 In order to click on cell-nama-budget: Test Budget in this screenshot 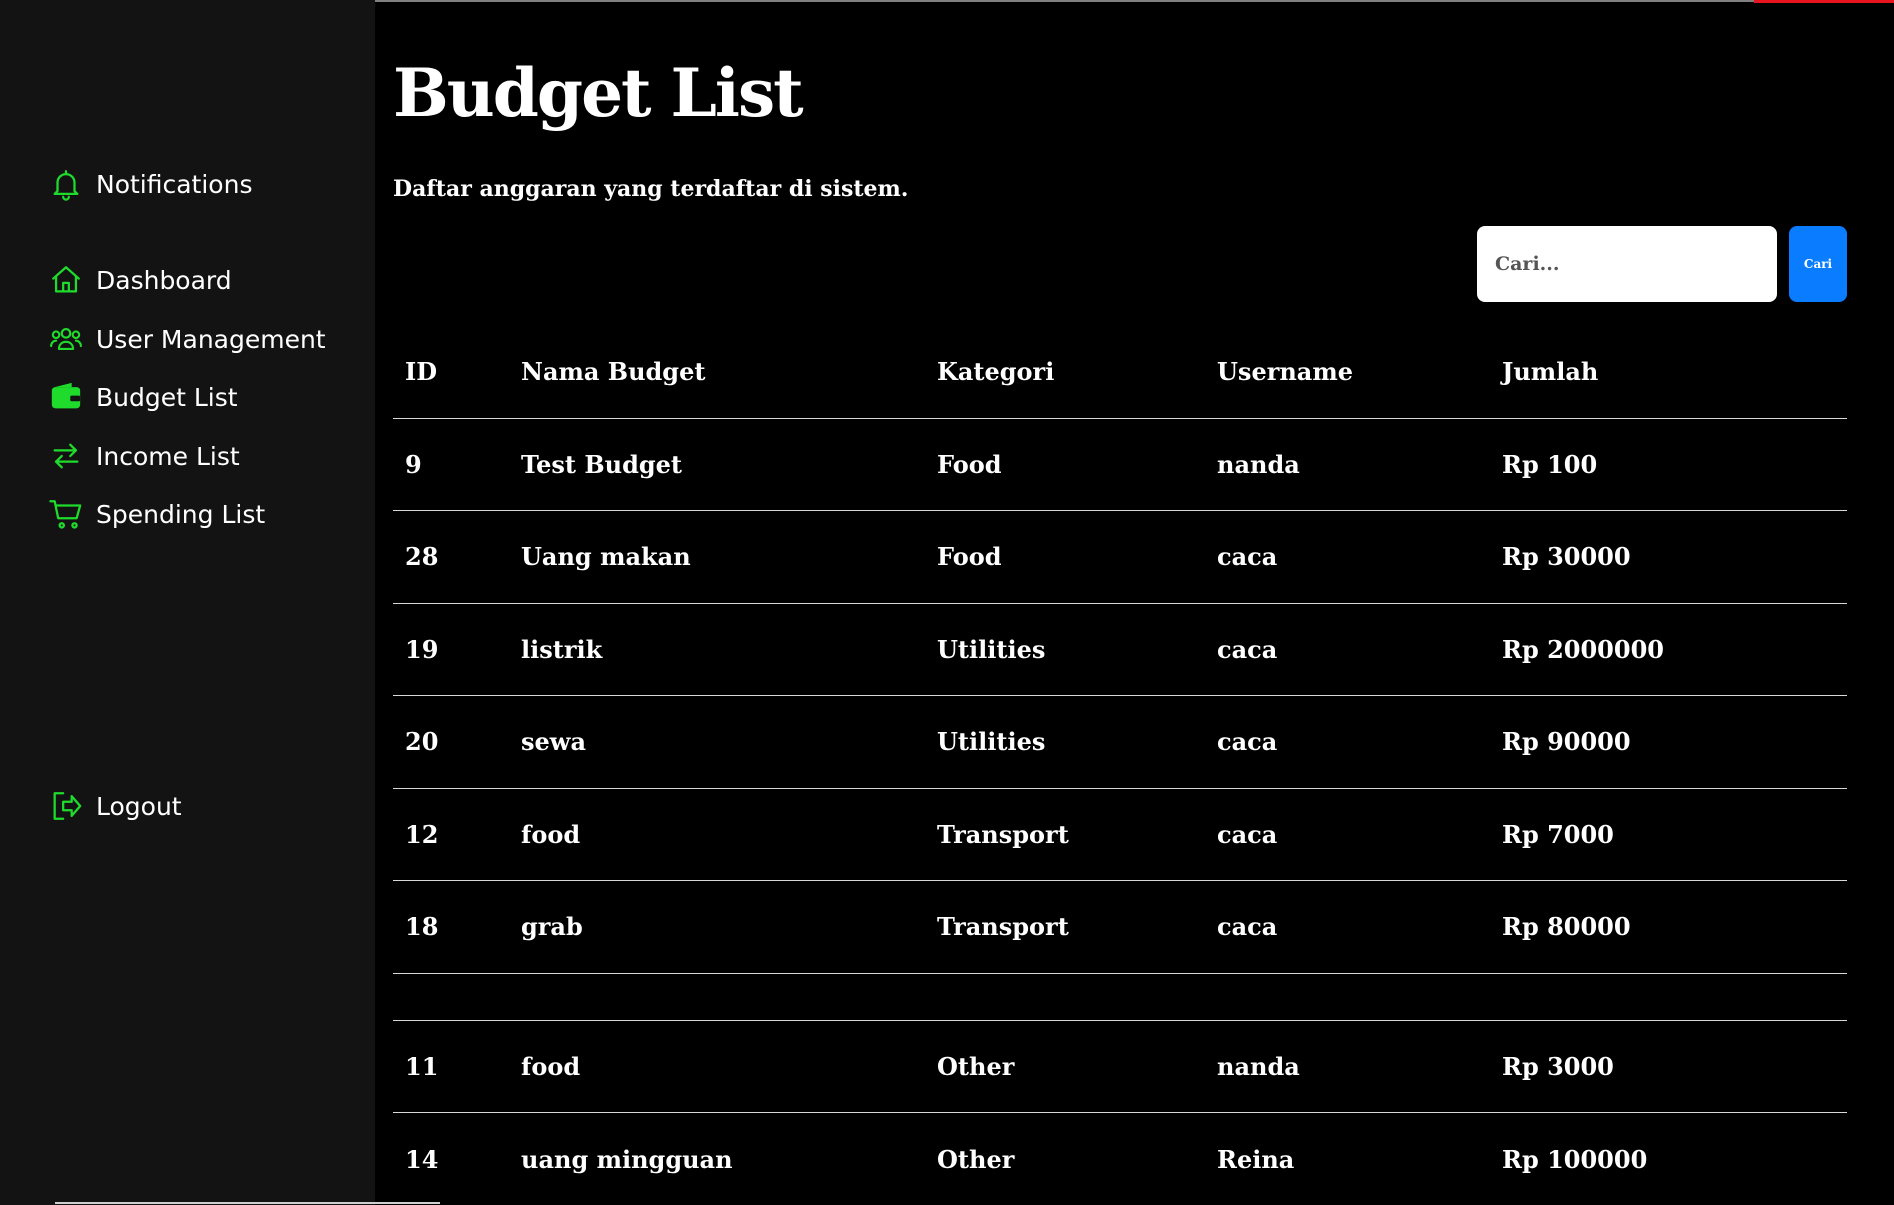, I will do `click(601, 464)`.